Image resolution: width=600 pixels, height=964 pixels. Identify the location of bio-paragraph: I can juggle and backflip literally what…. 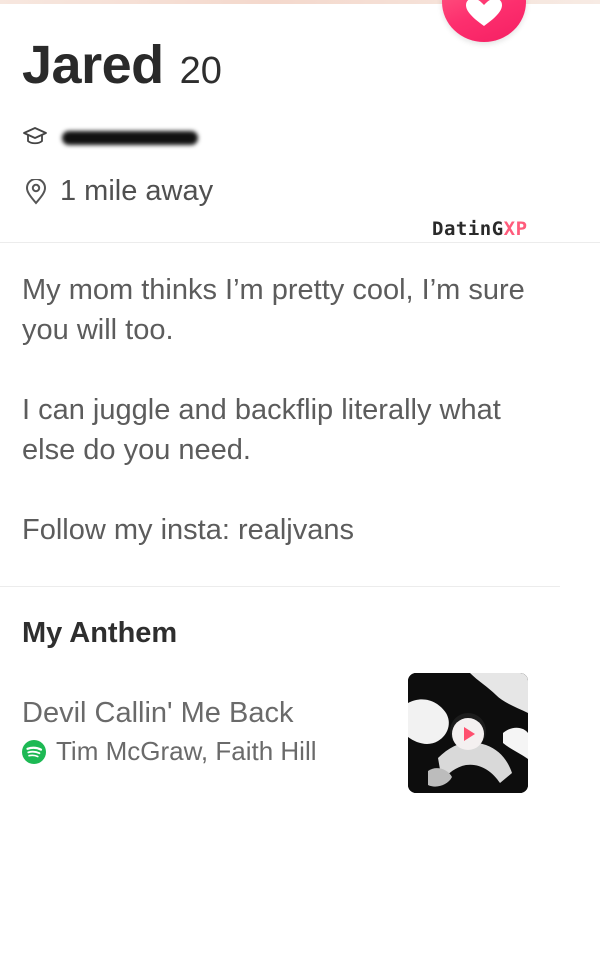
(261, 430).